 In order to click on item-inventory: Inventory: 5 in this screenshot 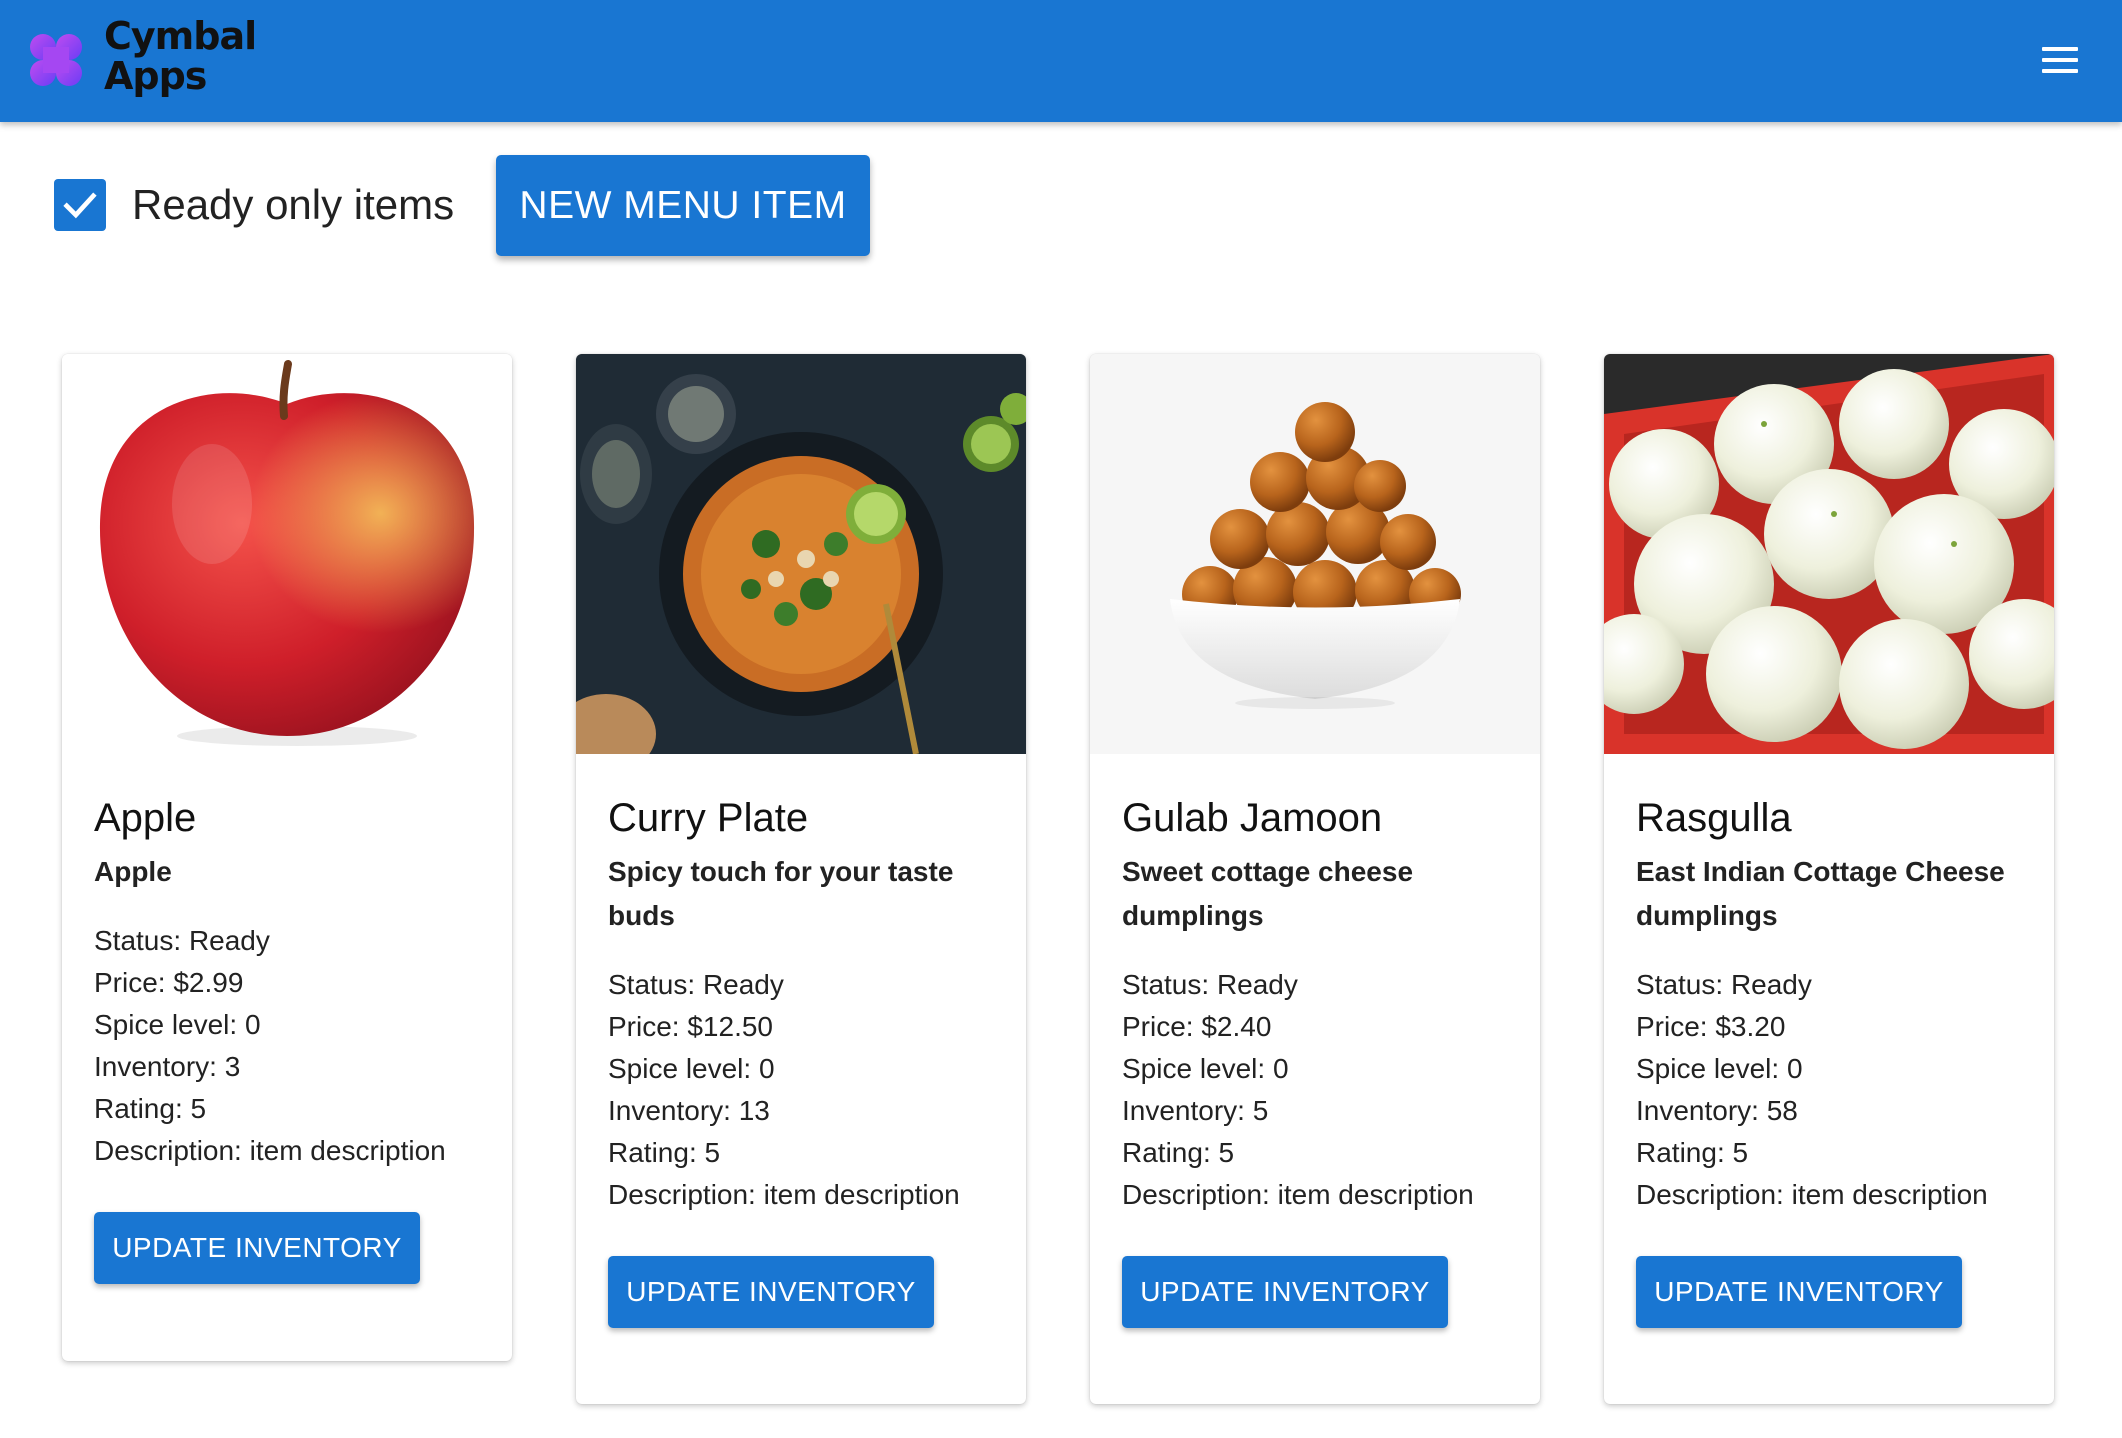, I will do `click(1195, 1110)`.